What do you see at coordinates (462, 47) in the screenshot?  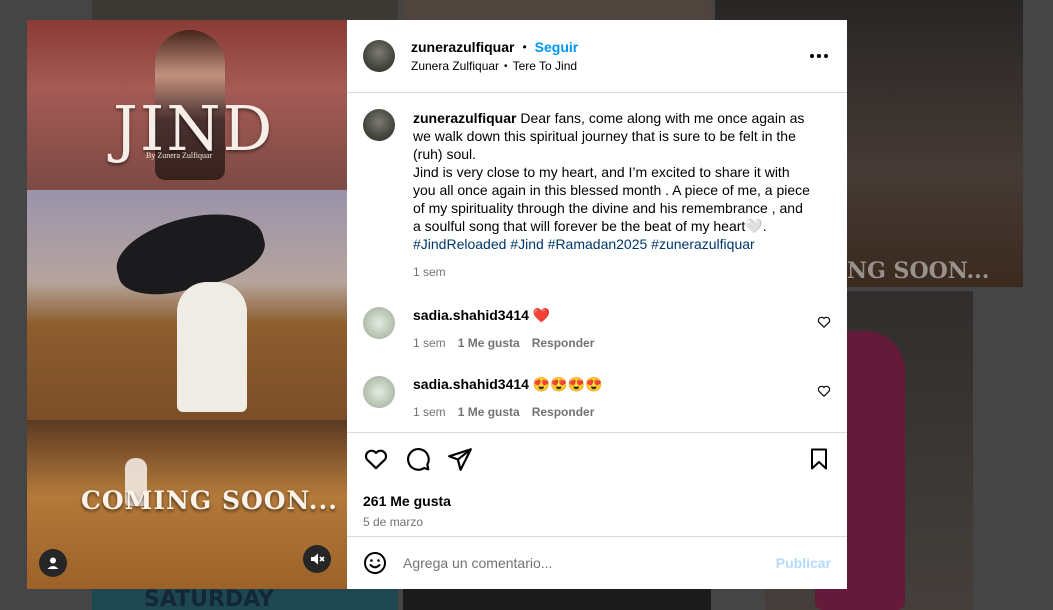 I see `author-username: zunerazulfiquar` at bounding box center [462, 47].